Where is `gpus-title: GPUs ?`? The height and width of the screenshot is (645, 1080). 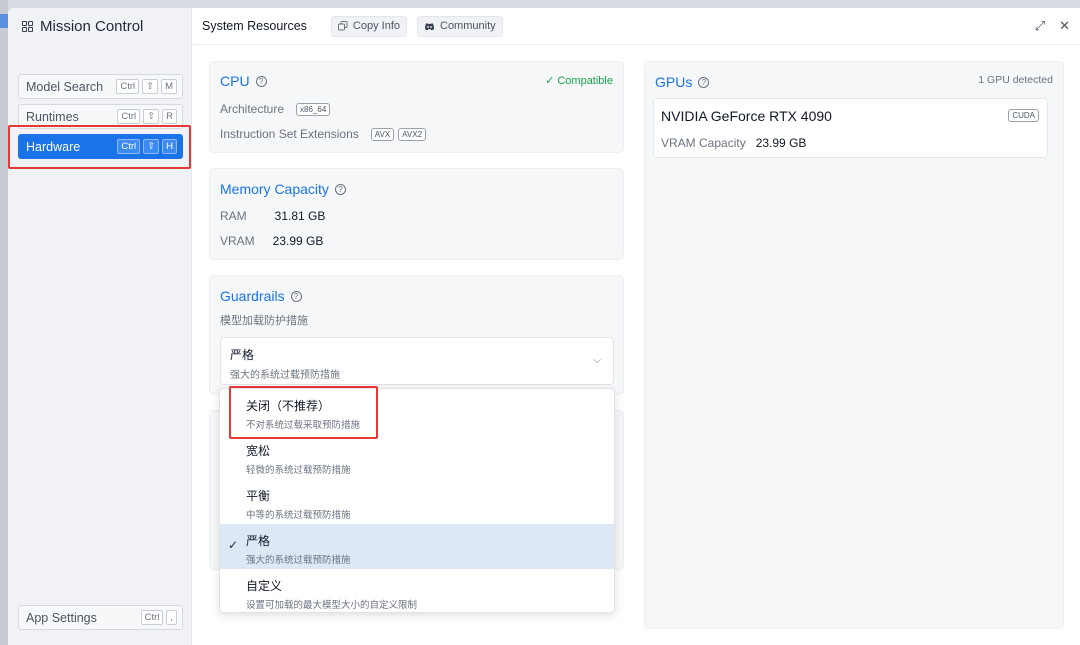 gpus-title: GPUs ? is located at coordinates (682, 82).